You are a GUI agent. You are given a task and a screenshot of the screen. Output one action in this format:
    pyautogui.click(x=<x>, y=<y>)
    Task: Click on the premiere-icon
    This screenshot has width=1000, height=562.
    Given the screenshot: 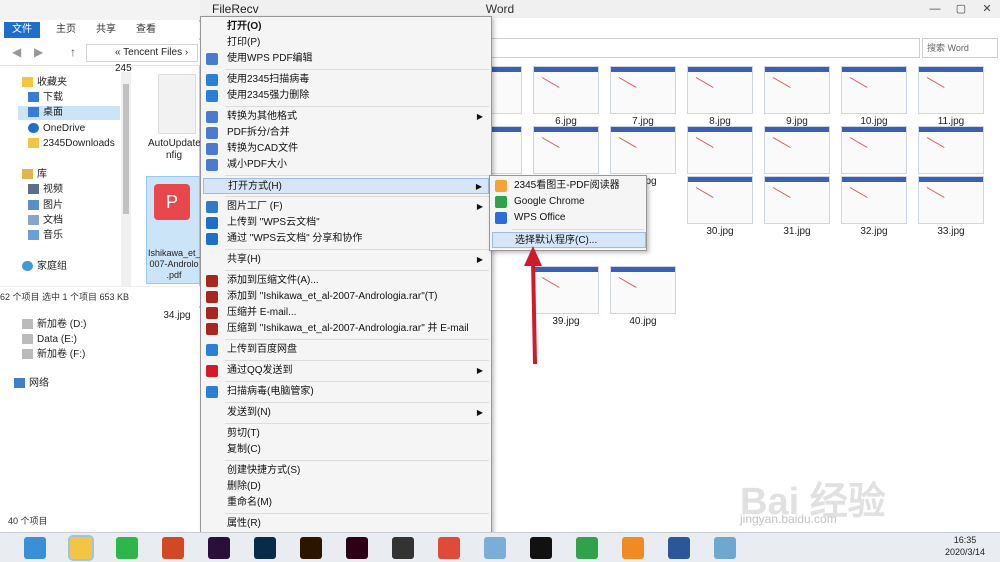 What is the action you would take?
    pyautogui.click(x=219, y=548)
    